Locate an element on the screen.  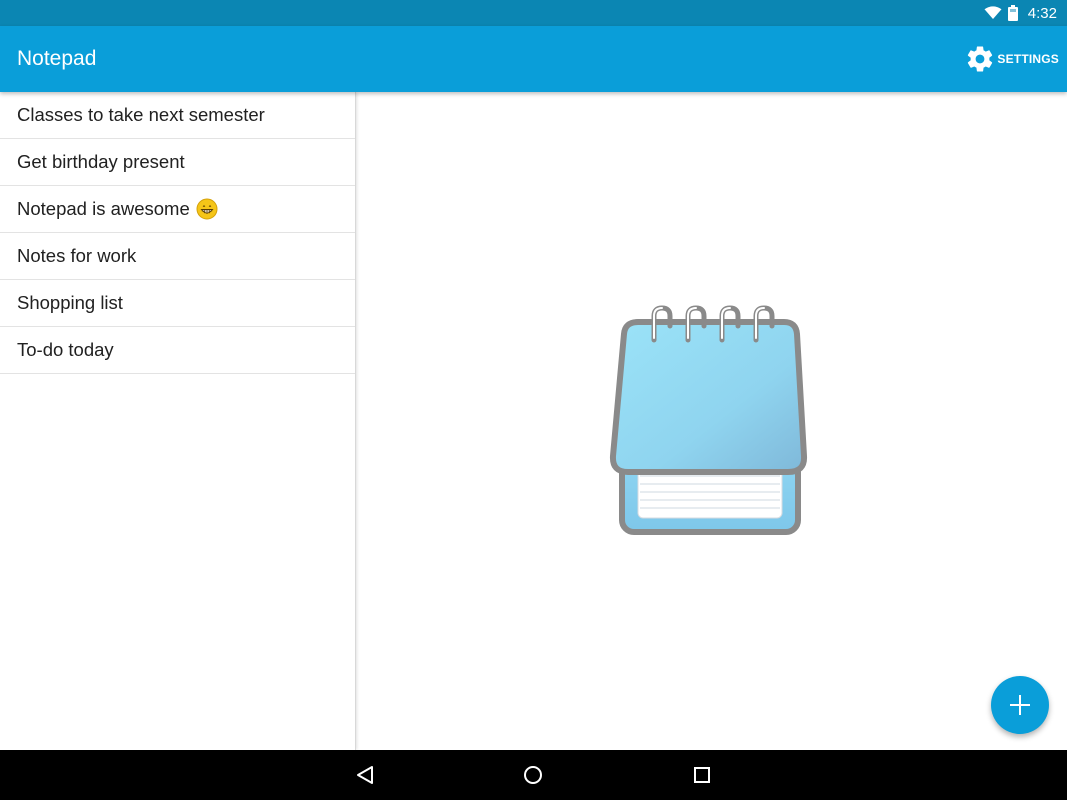
note-title: Get birthday present is located at coordinates (101, 161).